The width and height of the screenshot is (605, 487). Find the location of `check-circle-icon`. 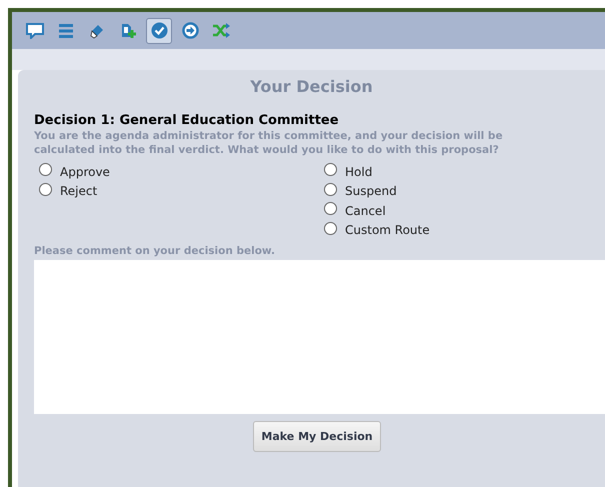

check-circle-icon is located at coordinates (159, 30).